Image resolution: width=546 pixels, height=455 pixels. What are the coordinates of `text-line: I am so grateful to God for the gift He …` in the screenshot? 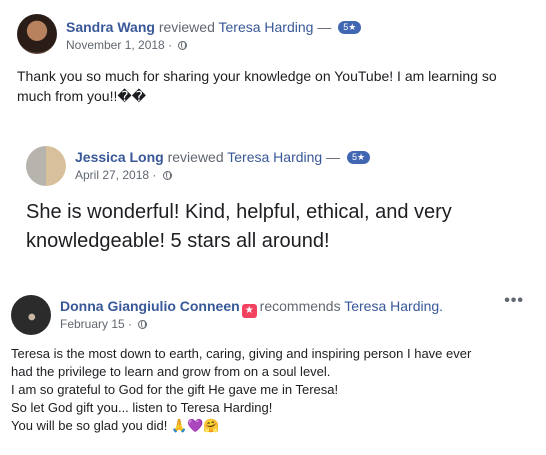 It's located at (175, 389).